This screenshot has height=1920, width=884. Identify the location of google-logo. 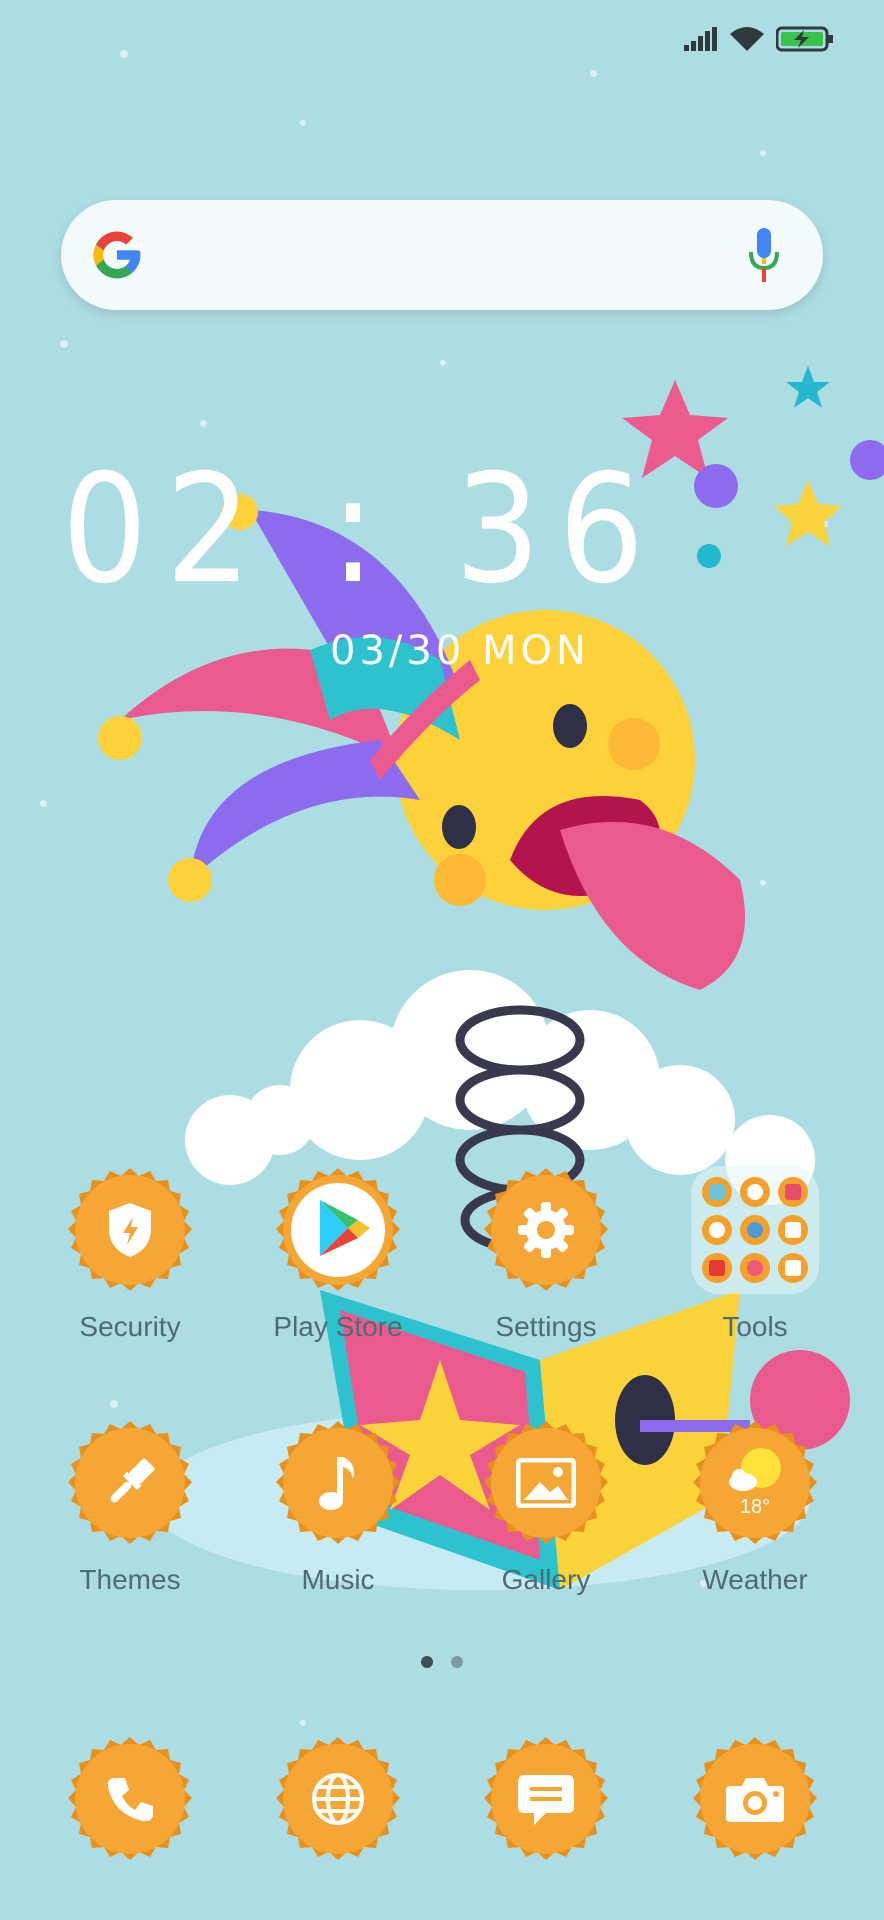
(117, 255).